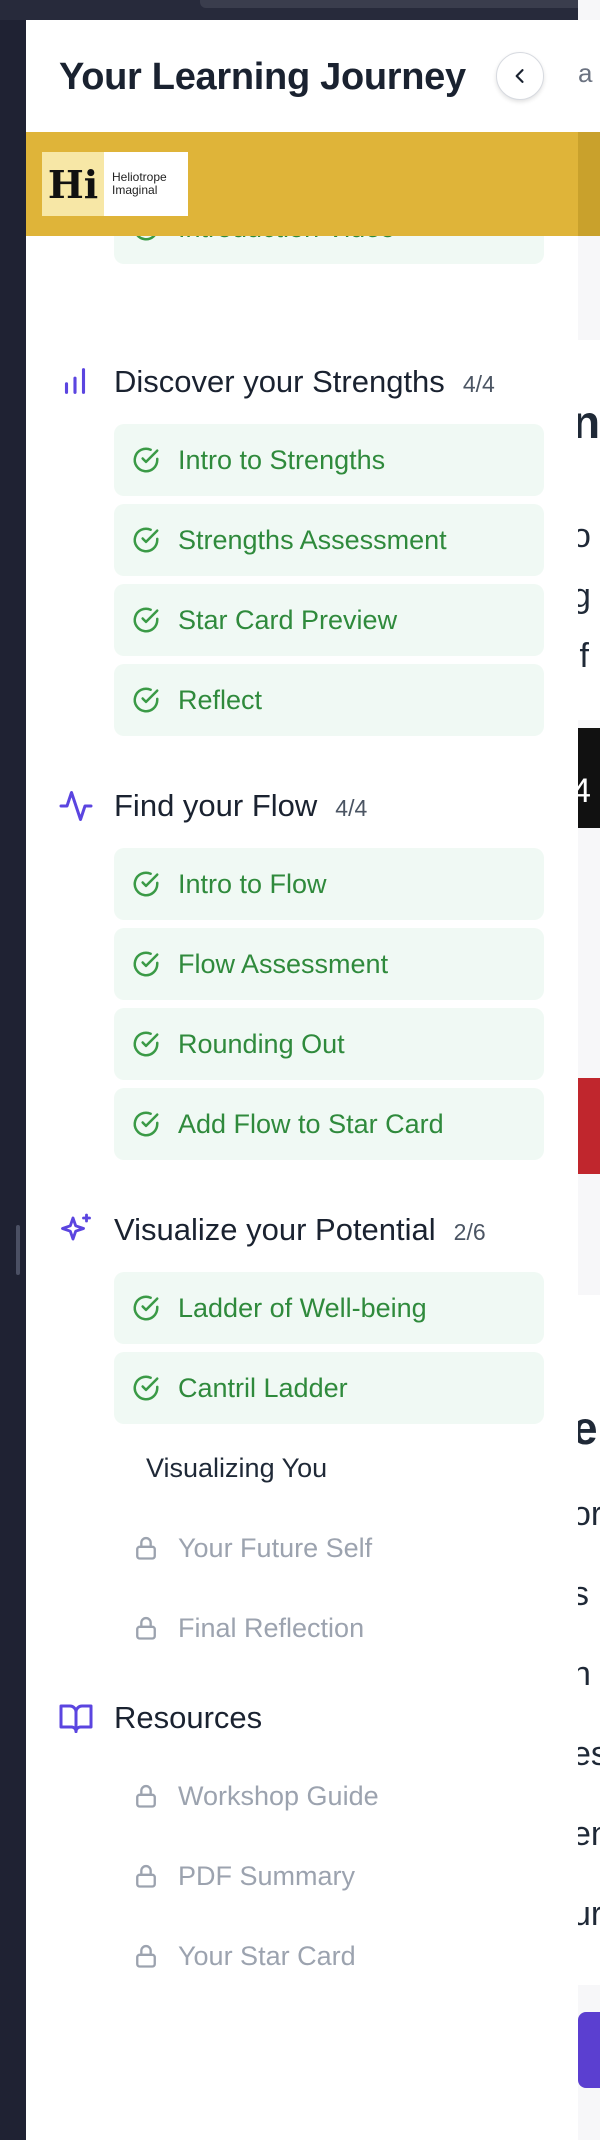 The image size is (600, 2140). Describe the element at coordinates (329, 700) in the screenshot. I see `step-item-reflect: Reflect` at that location.